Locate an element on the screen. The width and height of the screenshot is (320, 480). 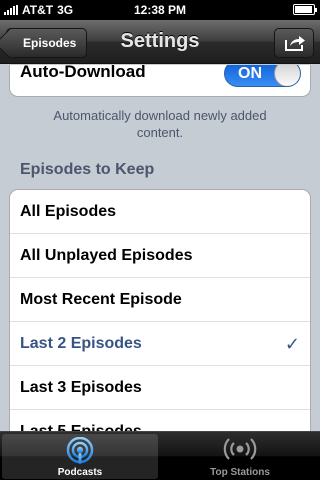
list-item: All Unplayed Episodes is located at coordinates (160, 256).